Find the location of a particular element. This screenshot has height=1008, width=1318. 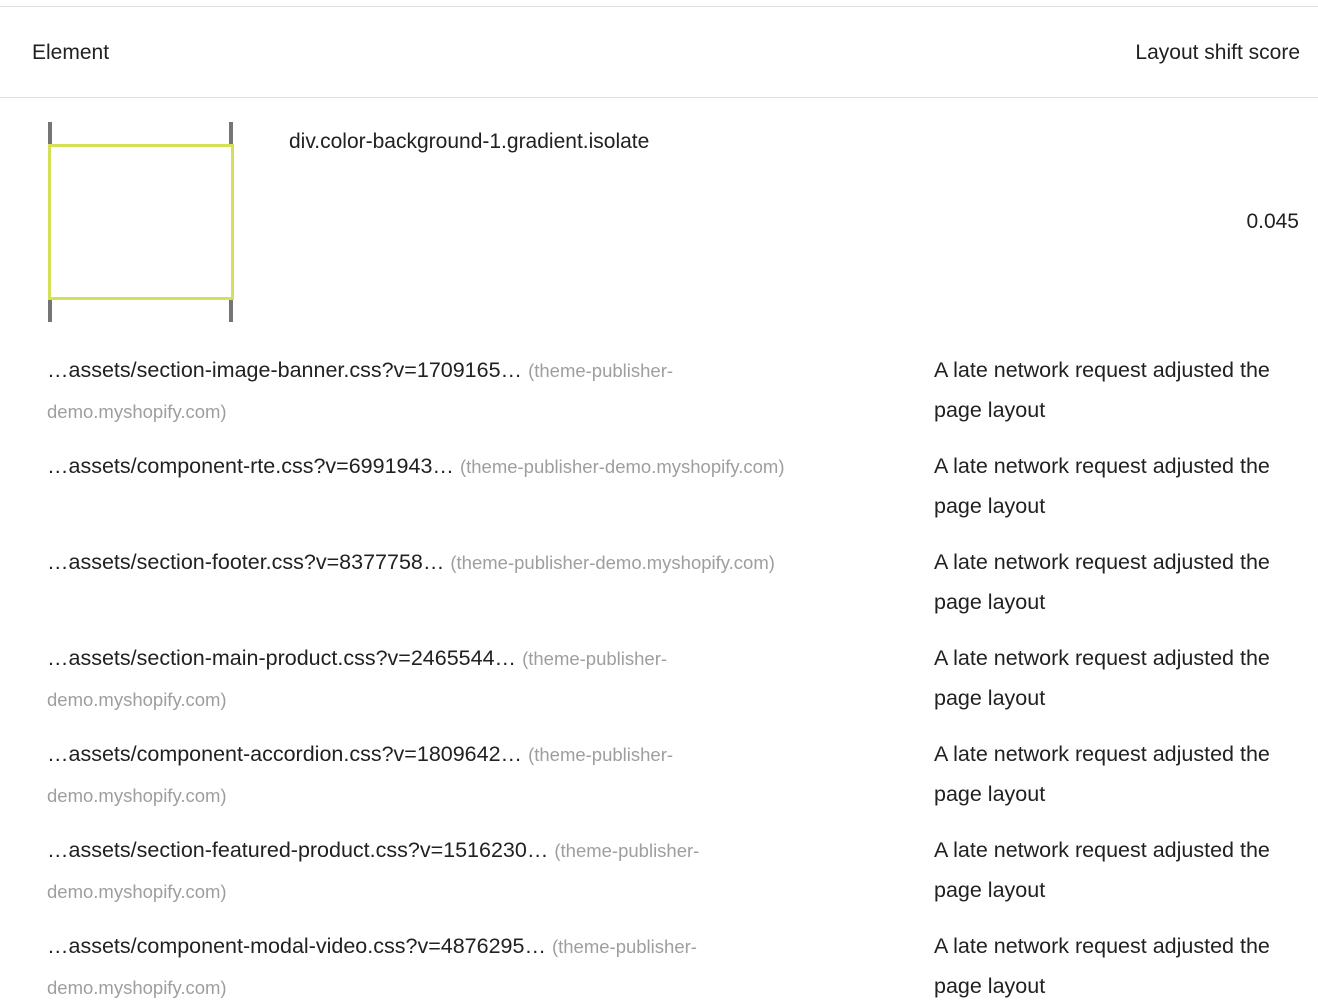

element-highlight-box is located at coordinates (141, 222).